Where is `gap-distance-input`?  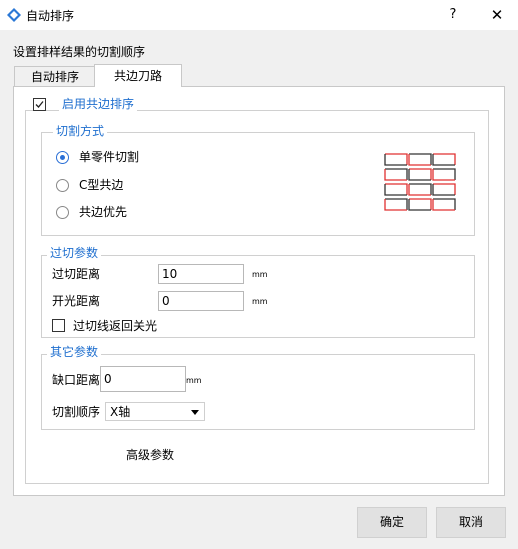 gap-distance-input is located at coordinates (143, 379).